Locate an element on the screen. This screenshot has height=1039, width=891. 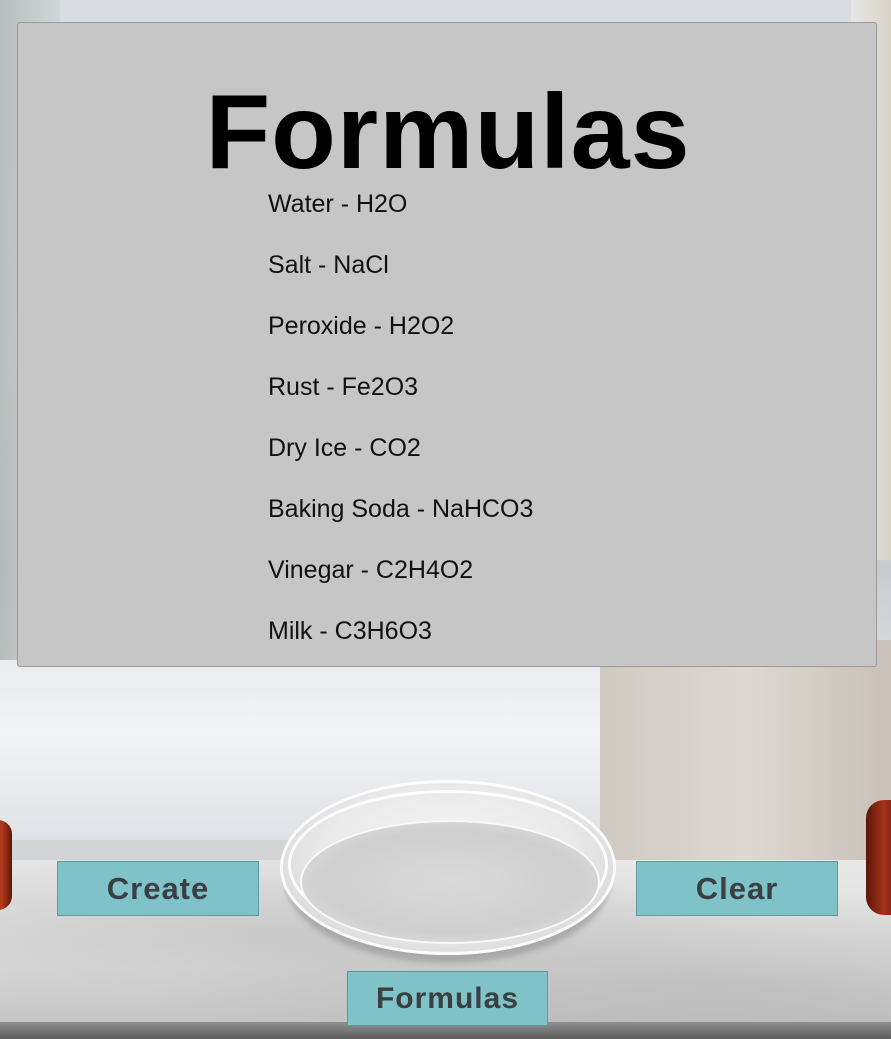
formula-item: Vinegar - C2H4O2 is located at coordinates (371, 570).